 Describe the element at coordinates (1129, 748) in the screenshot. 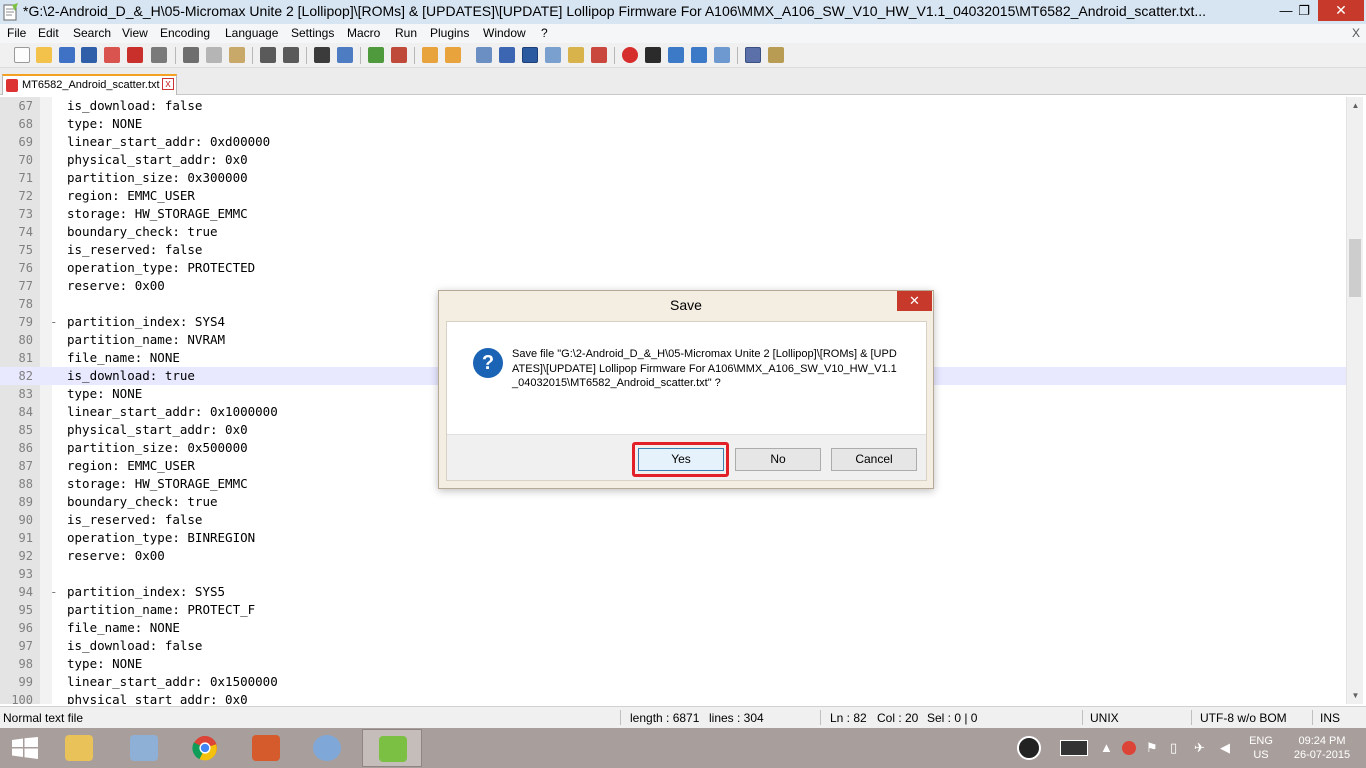

I see `chrome-tray-icon` at that location.